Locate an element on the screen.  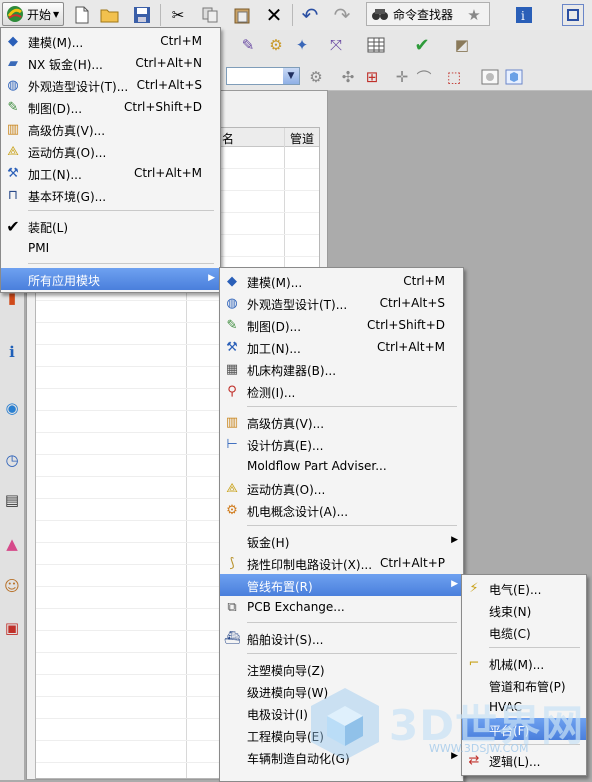
rectangle-select-icon: ⬚ is located at coordinates (454, 77).